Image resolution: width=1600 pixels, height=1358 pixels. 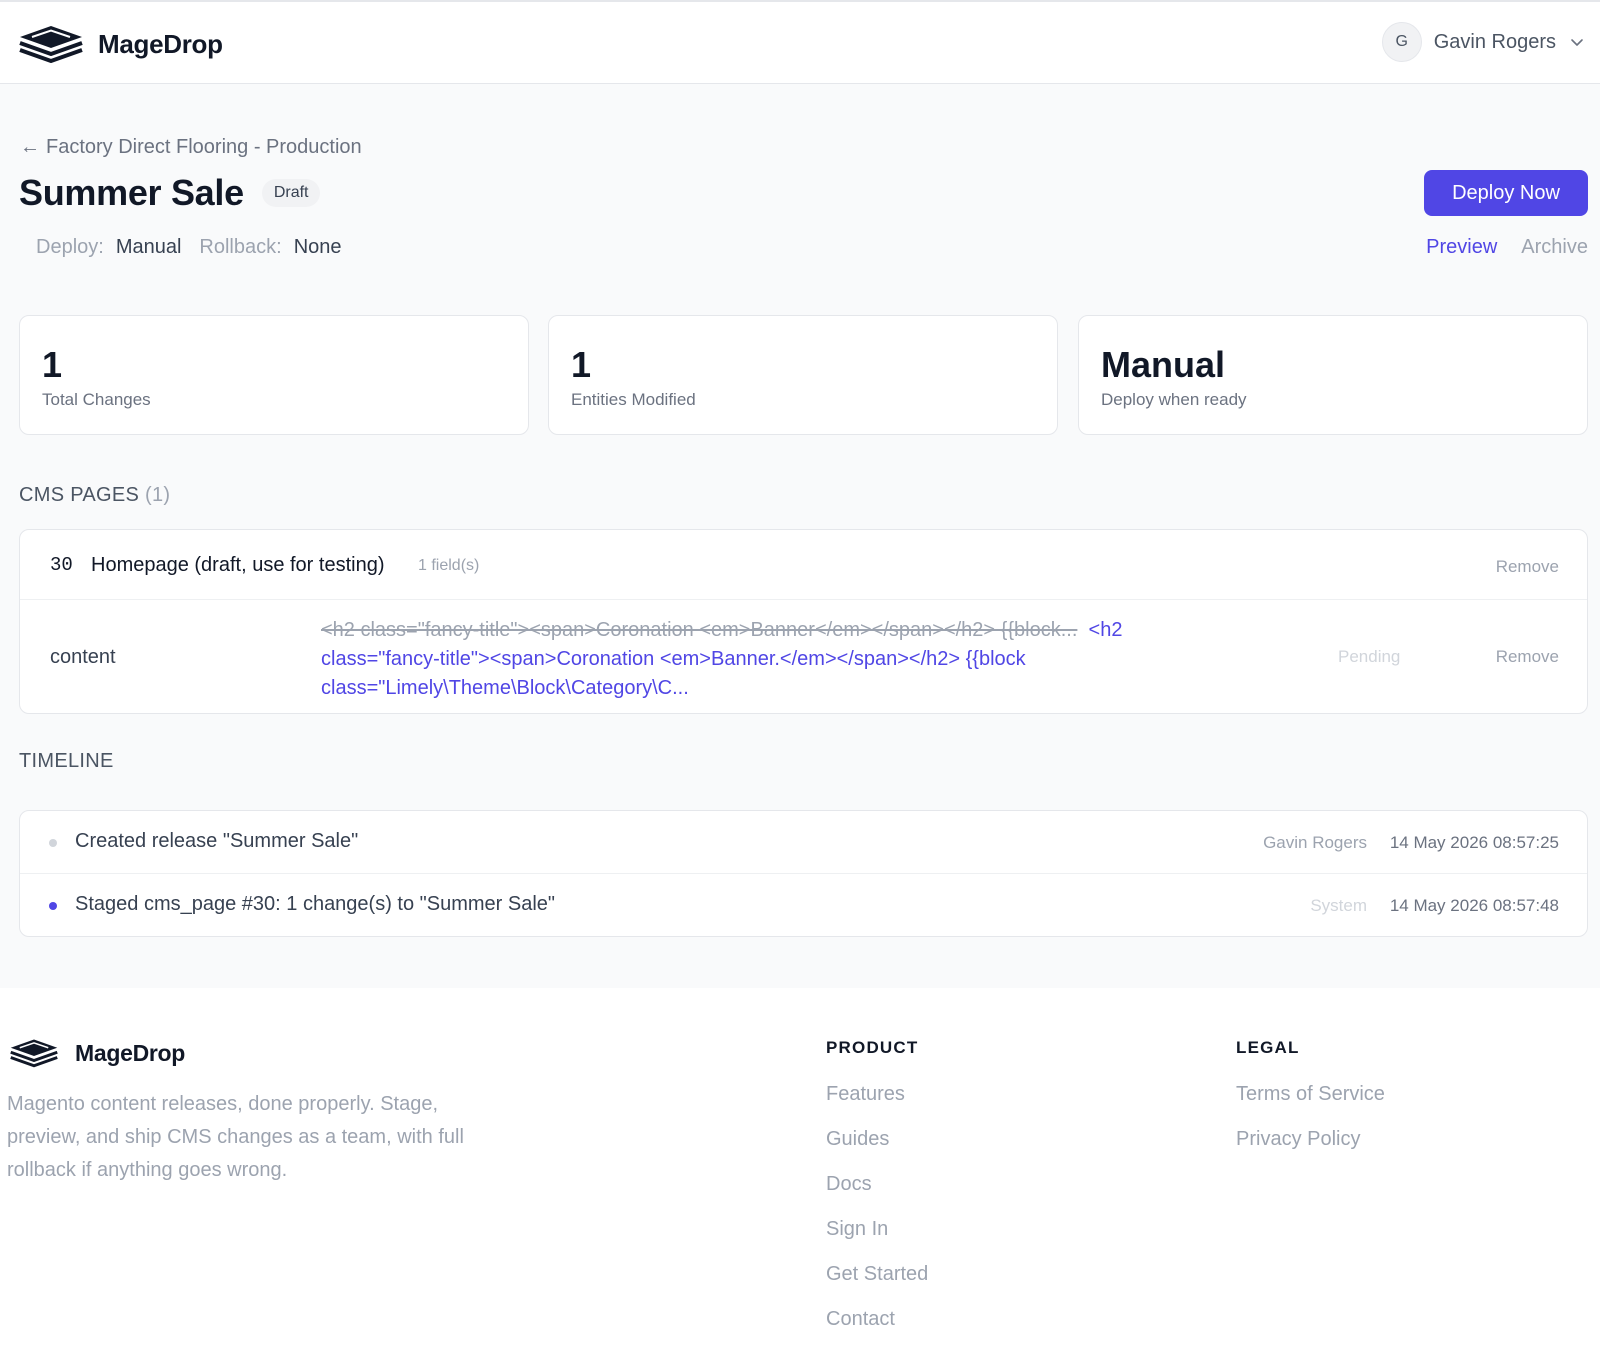 I want to click on cms-pages-count: (1), so click(x=158, y=495).